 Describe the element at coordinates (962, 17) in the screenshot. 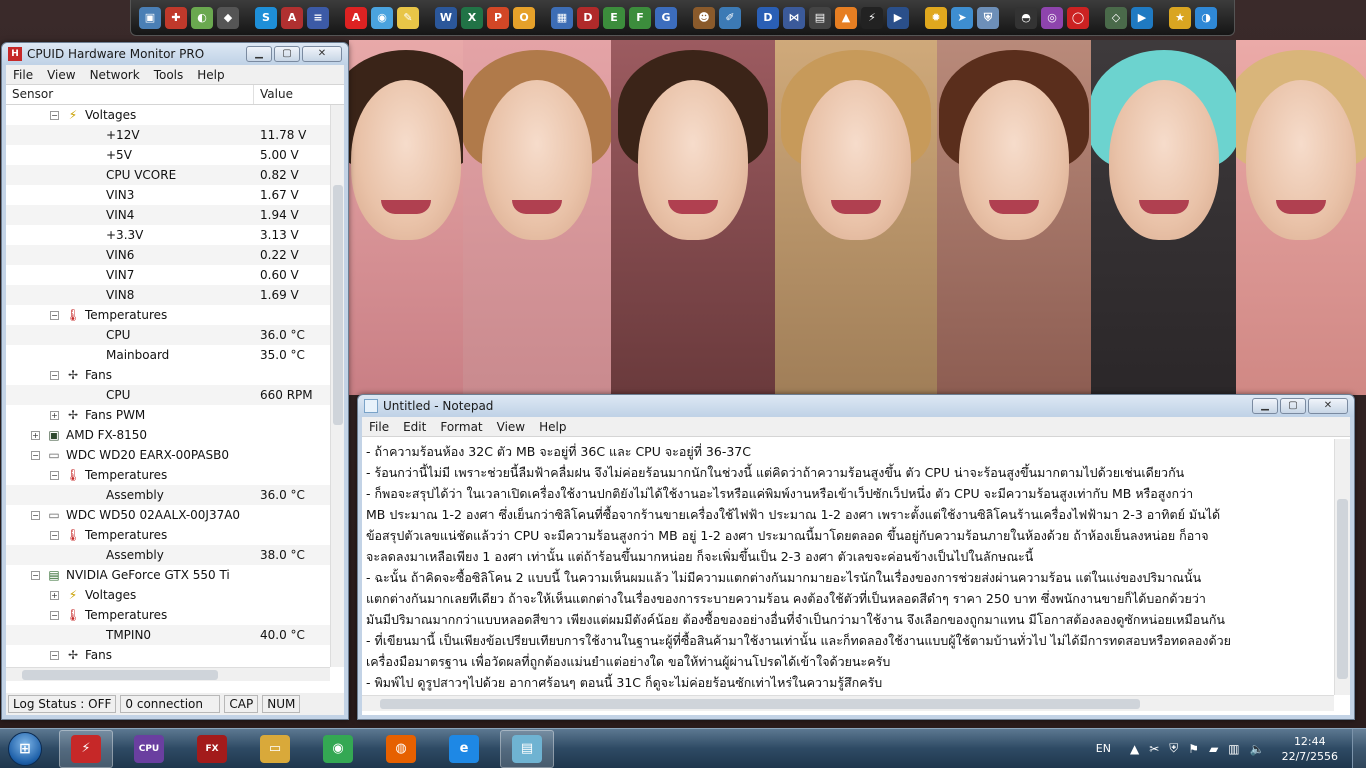

I see `bird-icon: ➤` at that location.